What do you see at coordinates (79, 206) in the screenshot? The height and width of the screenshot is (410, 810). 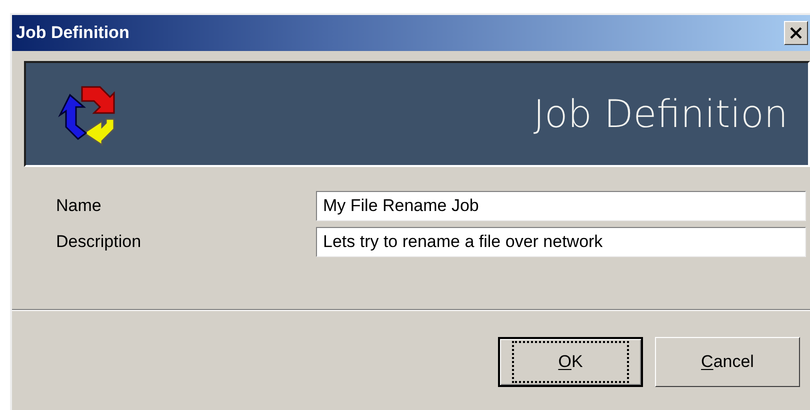 I see `field-label: Name` at bounding box center [79, 206].